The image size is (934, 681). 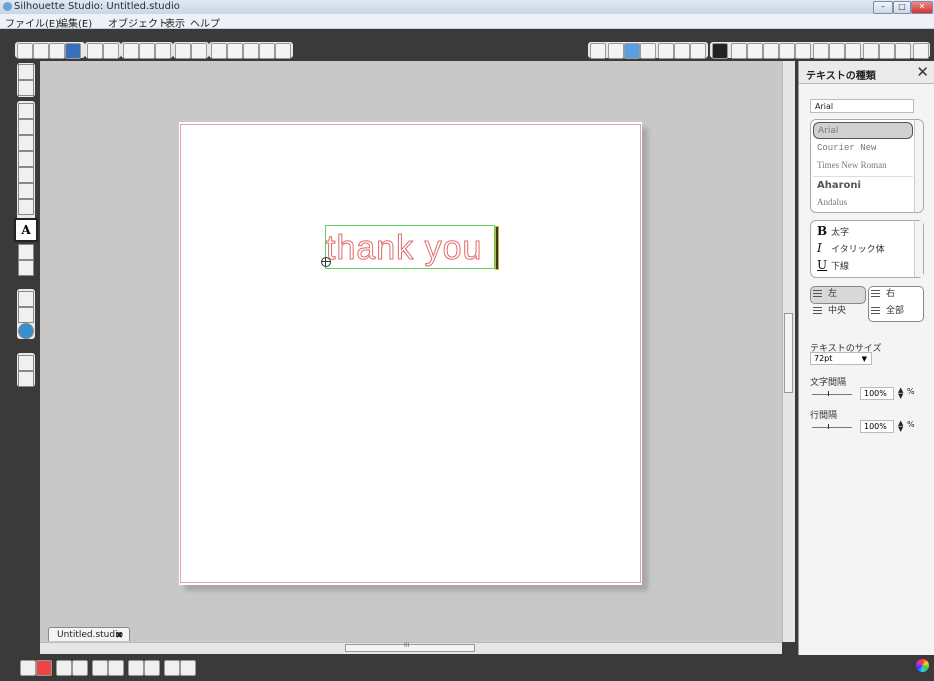 I want to click on font-item-aharoni: Aharoni, so click(x=863, y=184).